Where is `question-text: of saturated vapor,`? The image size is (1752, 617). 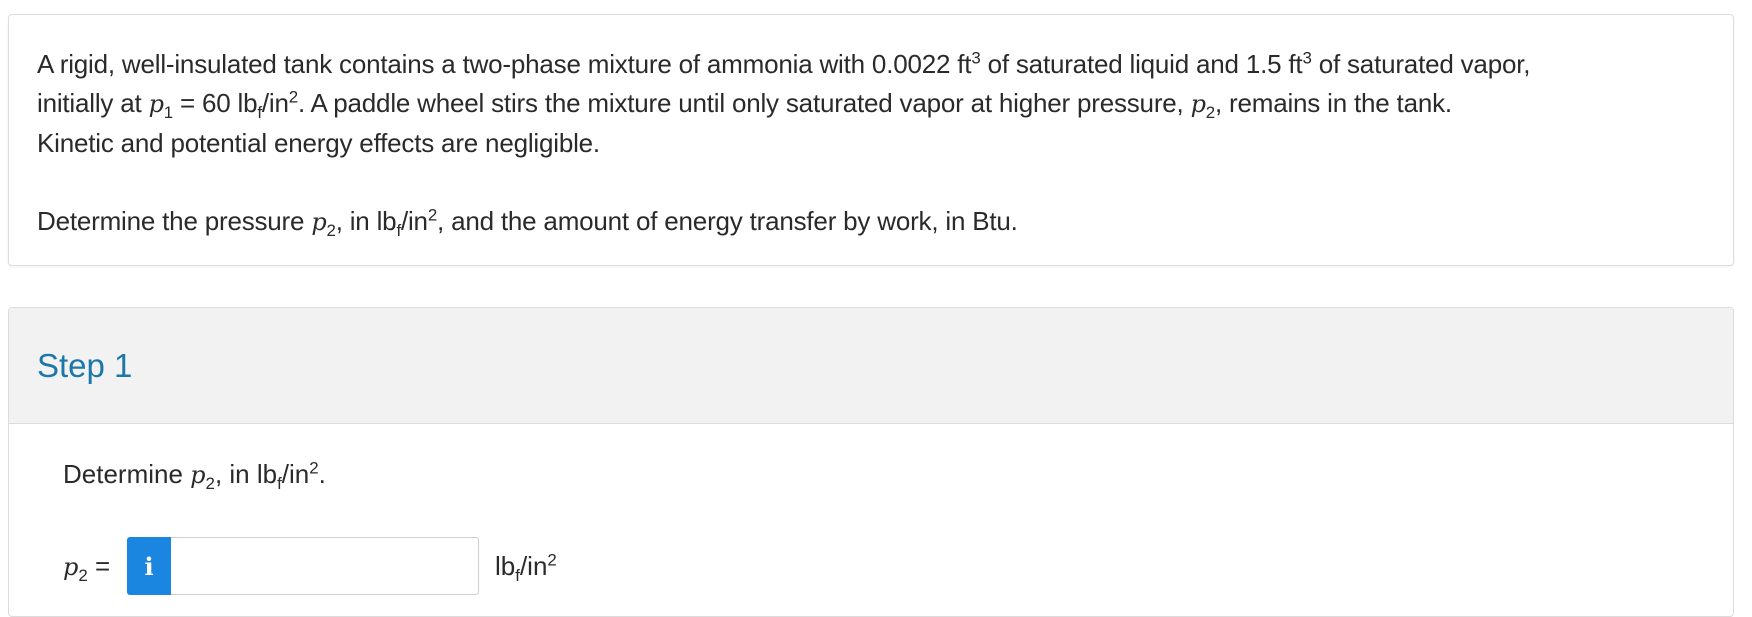
question-text: of saturated vapor, is located at coordinates (1421, 64).